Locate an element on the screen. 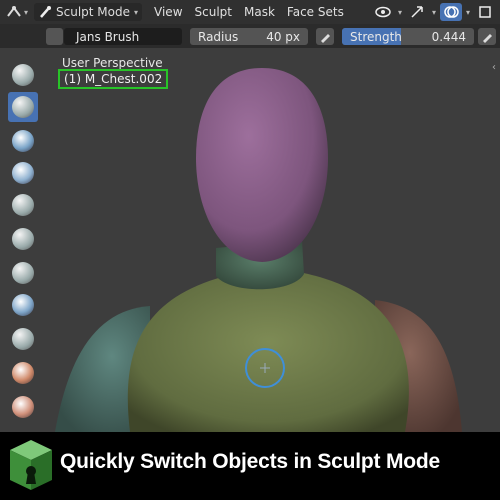 The height and width of the screenshot is (500, 500). visibility-button is located at coordinates (383, 12).